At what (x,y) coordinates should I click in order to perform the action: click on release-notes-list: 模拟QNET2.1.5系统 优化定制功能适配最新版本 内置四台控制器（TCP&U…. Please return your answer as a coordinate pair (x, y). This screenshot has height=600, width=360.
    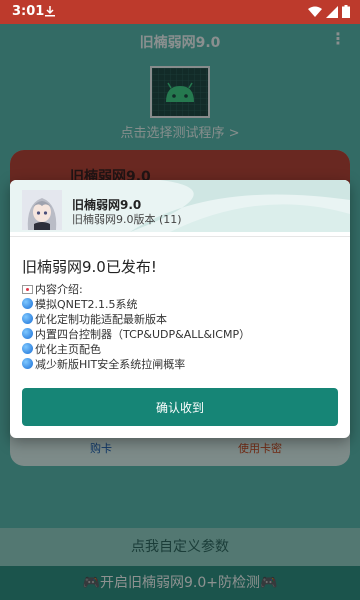
    Looking at the image, I should click on (136, 333).